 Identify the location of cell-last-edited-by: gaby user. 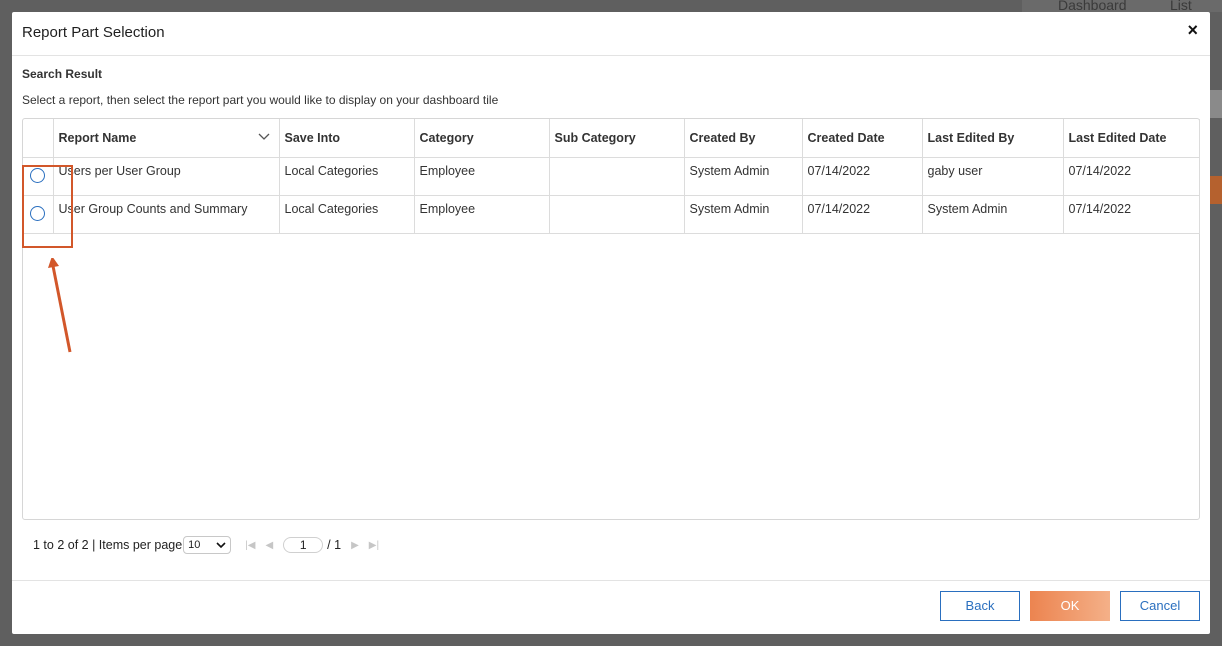
(993, 176).